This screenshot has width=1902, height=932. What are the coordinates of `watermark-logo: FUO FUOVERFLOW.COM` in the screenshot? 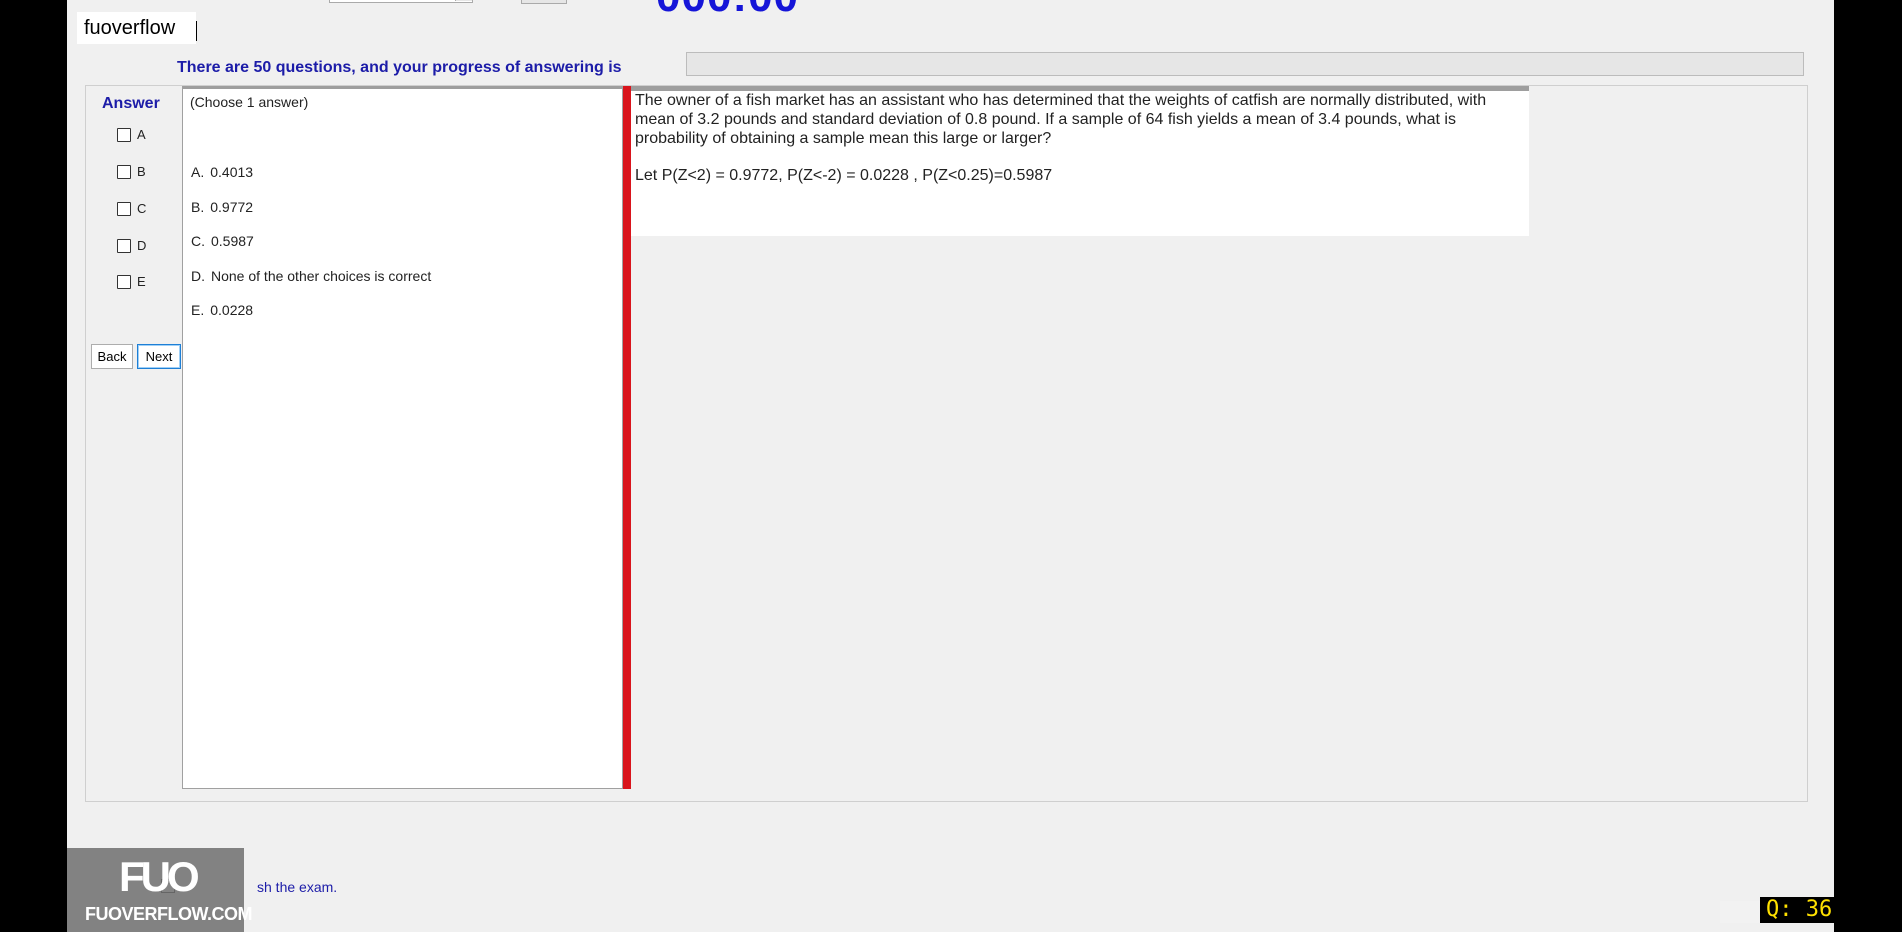 It's located at (160, 890).